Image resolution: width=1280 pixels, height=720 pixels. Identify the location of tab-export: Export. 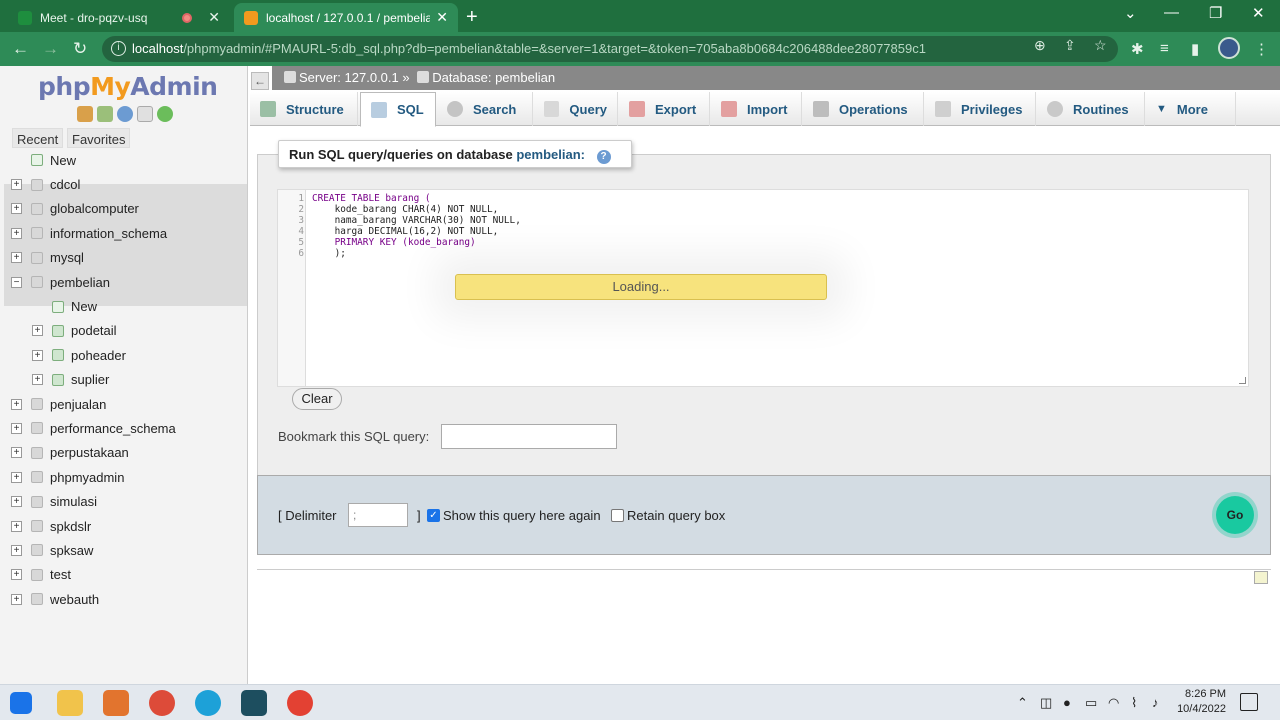
(664, 109).